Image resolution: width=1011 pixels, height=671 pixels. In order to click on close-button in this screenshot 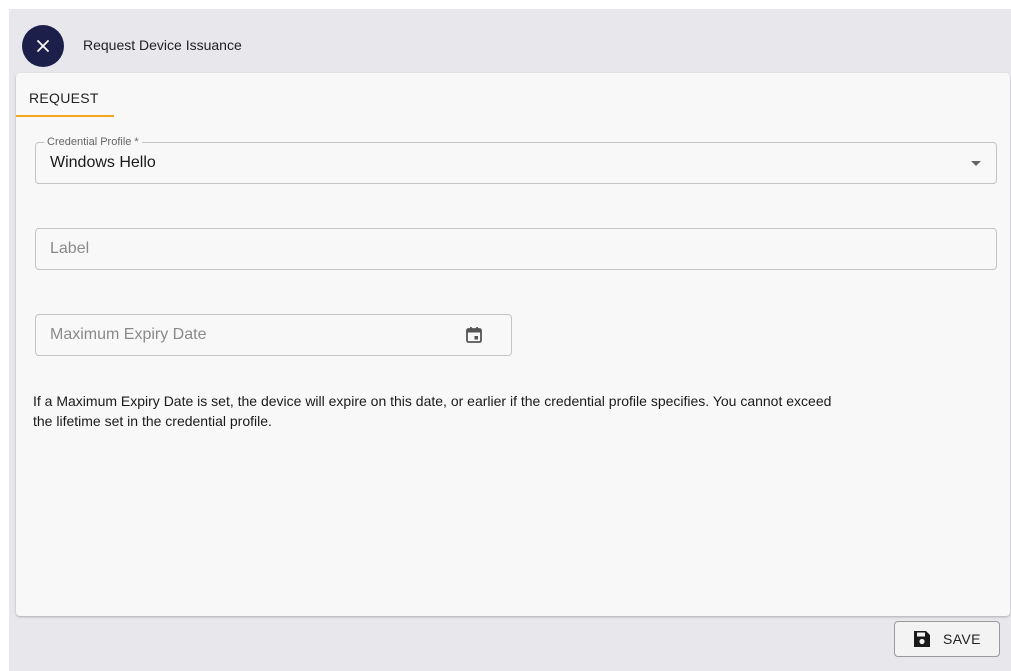, I will do `click(43, 46)`.